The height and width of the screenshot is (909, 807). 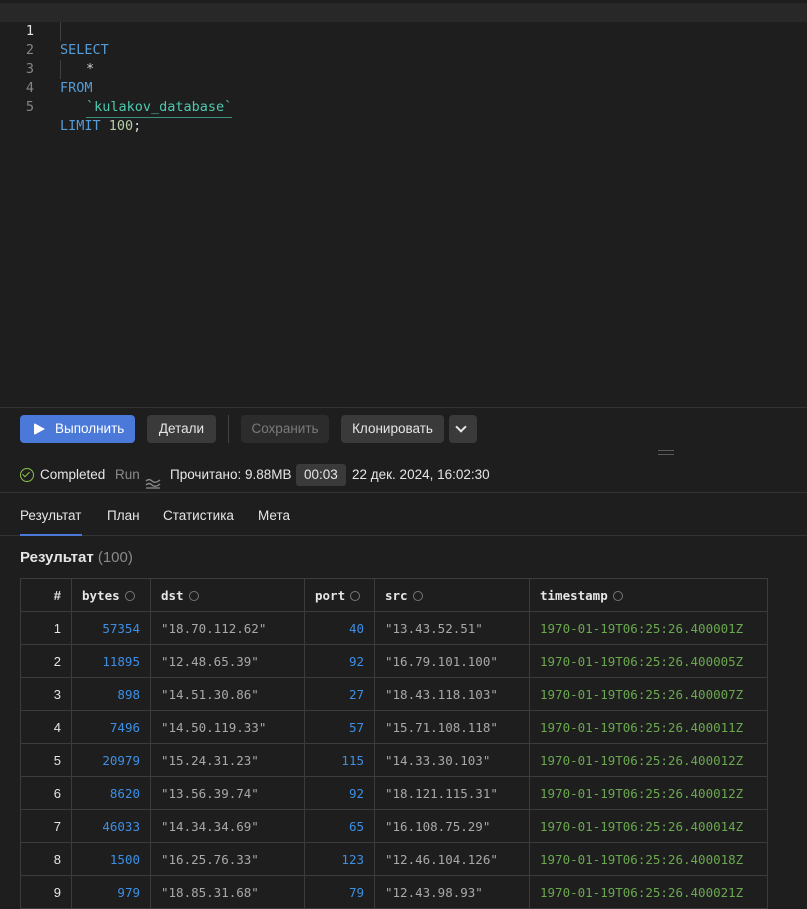 I want to click on cell-bytes: 979, so click(x=111, y=892).